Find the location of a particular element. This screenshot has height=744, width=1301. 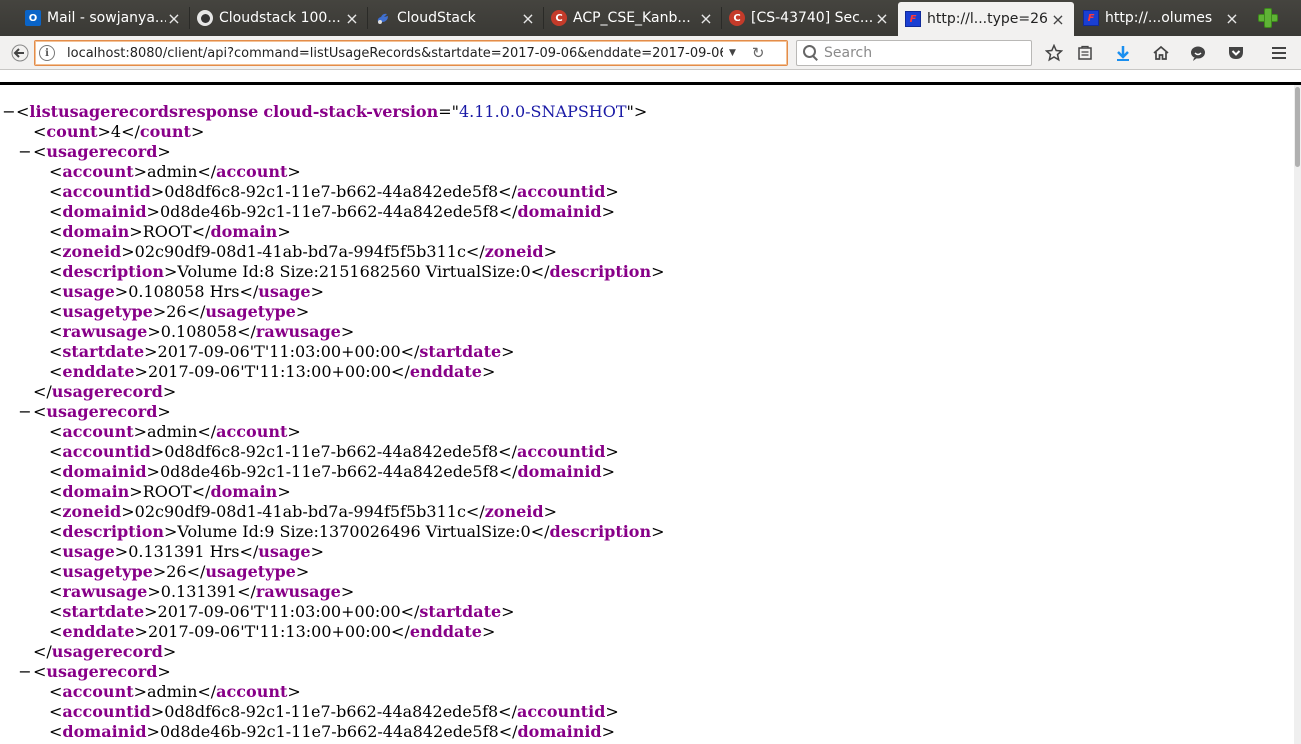

tab-github: Cloudstack 100... × is located at coordinates (279, 18).